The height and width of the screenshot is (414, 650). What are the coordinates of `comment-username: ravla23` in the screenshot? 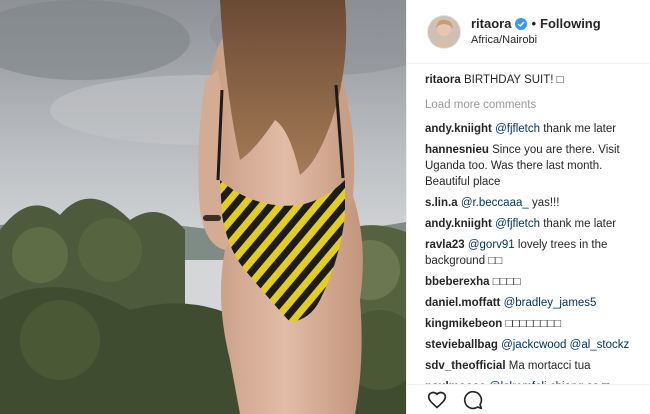 It's located at (445, 245).